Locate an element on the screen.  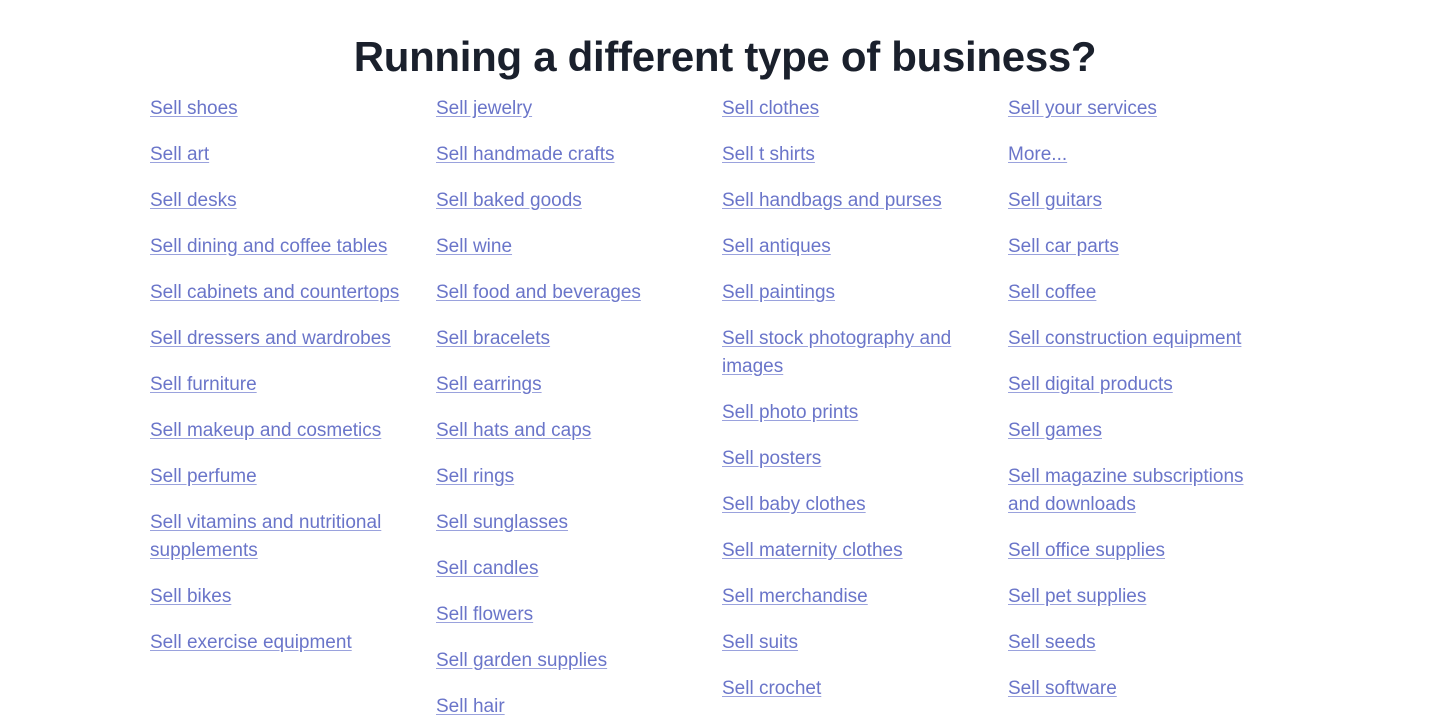
list-item: Sell construction equipment is located at coordinates (1136, 339).